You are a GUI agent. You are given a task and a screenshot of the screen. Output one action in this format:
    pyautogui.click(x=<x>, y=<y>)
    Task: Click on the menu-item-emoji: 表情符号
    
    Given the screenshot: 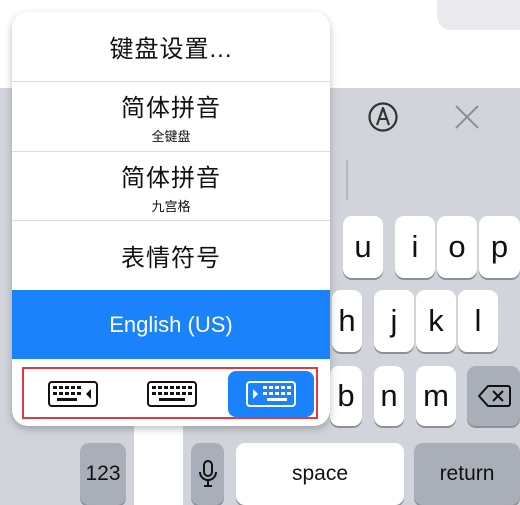 What is the action you would take?
    pyautogui.click(x=171, y=256)
    